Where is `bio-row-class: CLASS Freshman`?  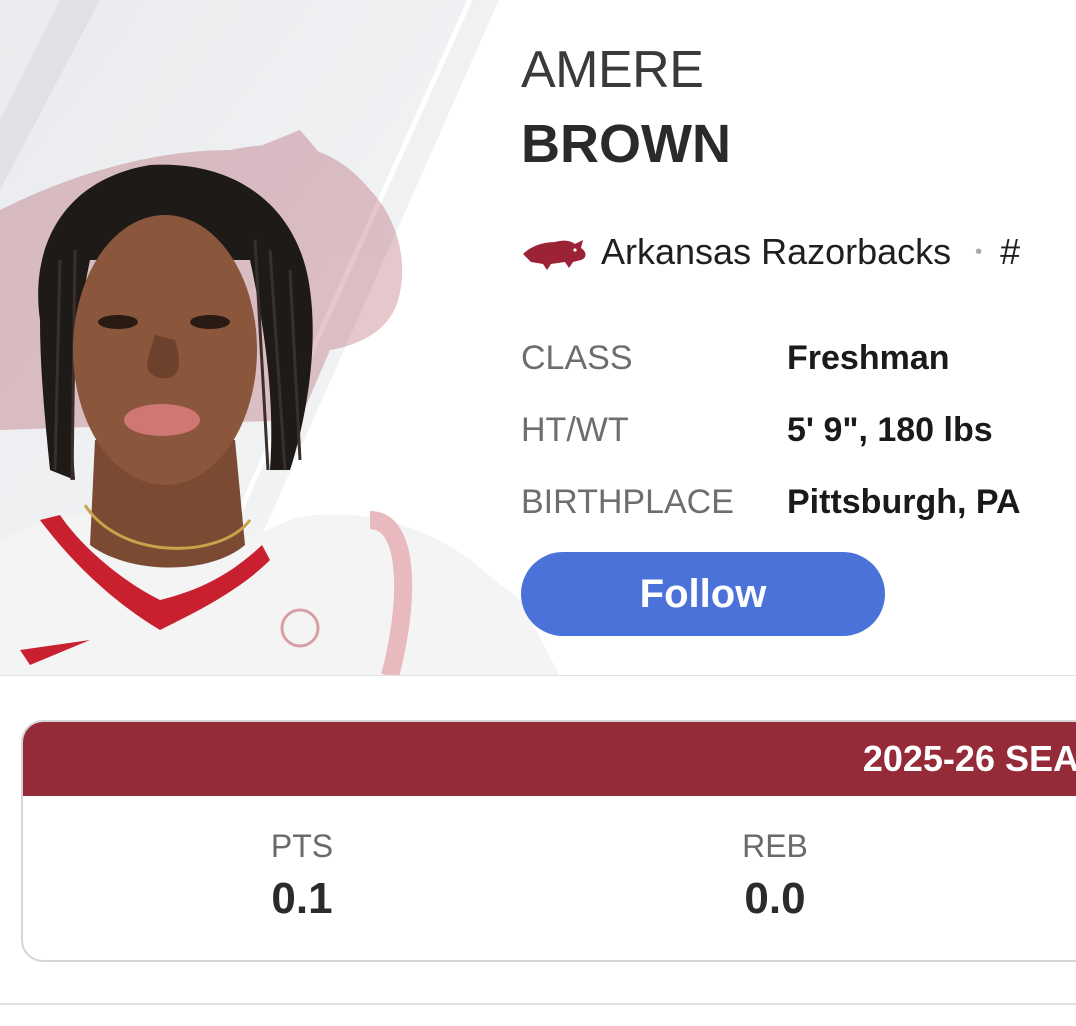
bio-row-class: CLASS Freshman is located at coordinates (798, 358).